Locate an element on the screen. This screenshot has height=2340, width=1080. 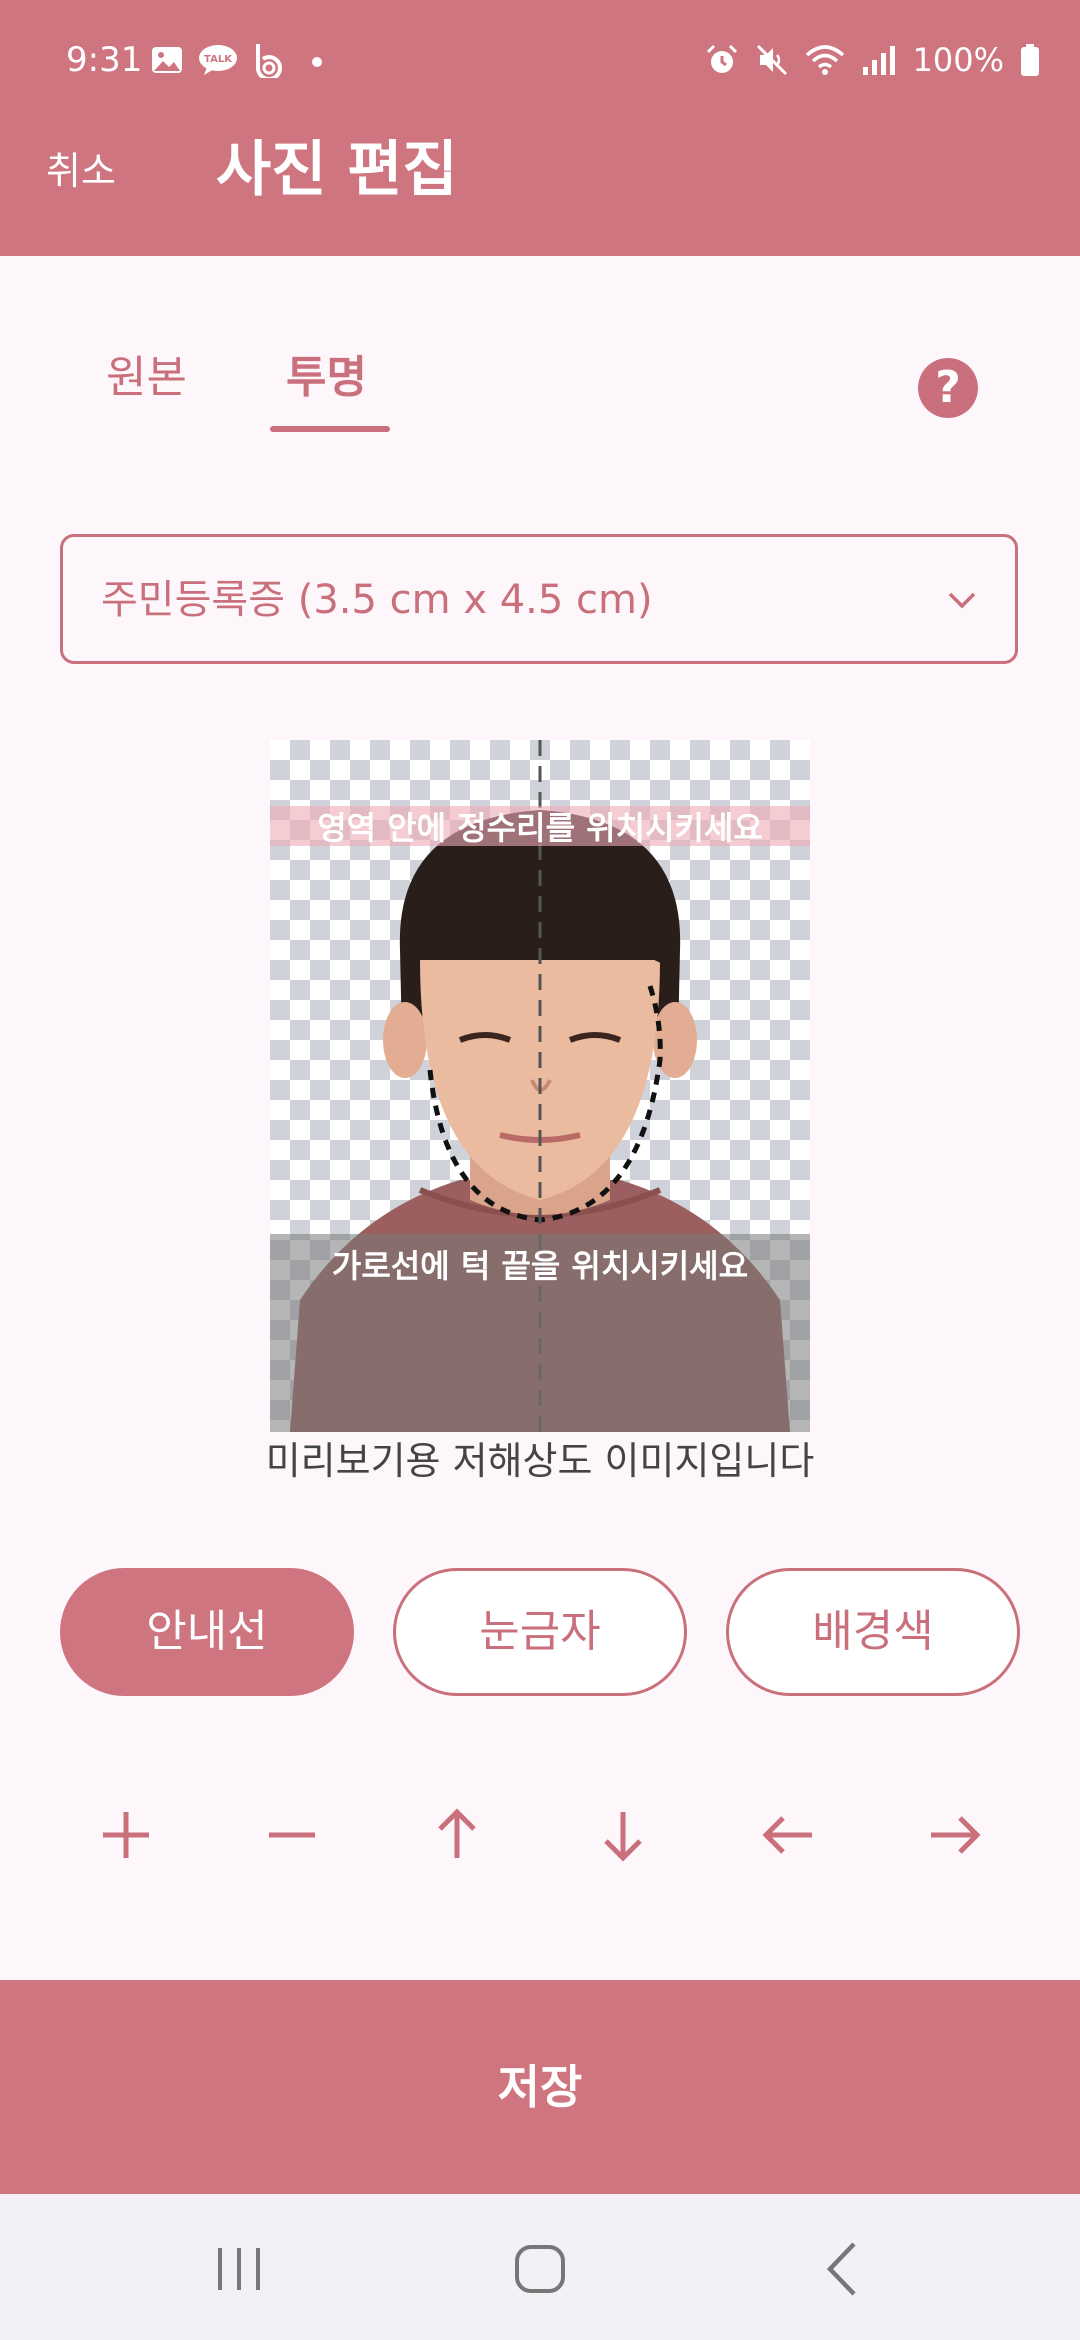
help-button: ? is located at coordinates (948, 388).